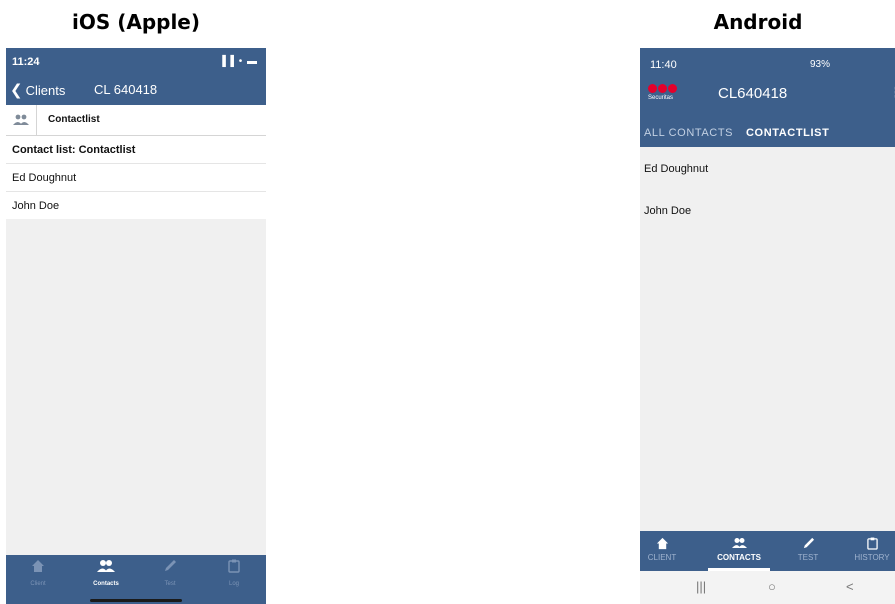 This screenshot has width=895, height=604. I want to click on logo-text: Securitas, so click(661, 98).